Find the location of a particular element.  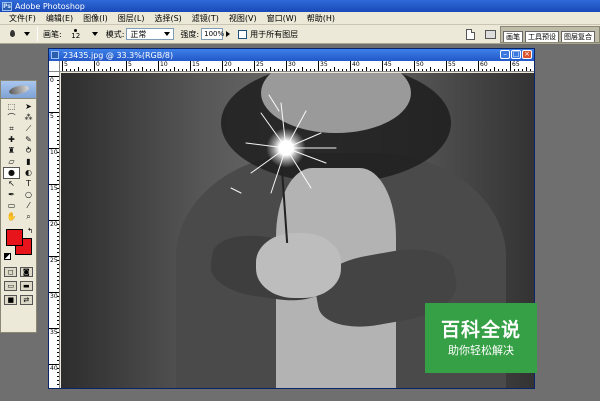

menu-filter: 滤镜(T) is located at coordinates (205, 18).